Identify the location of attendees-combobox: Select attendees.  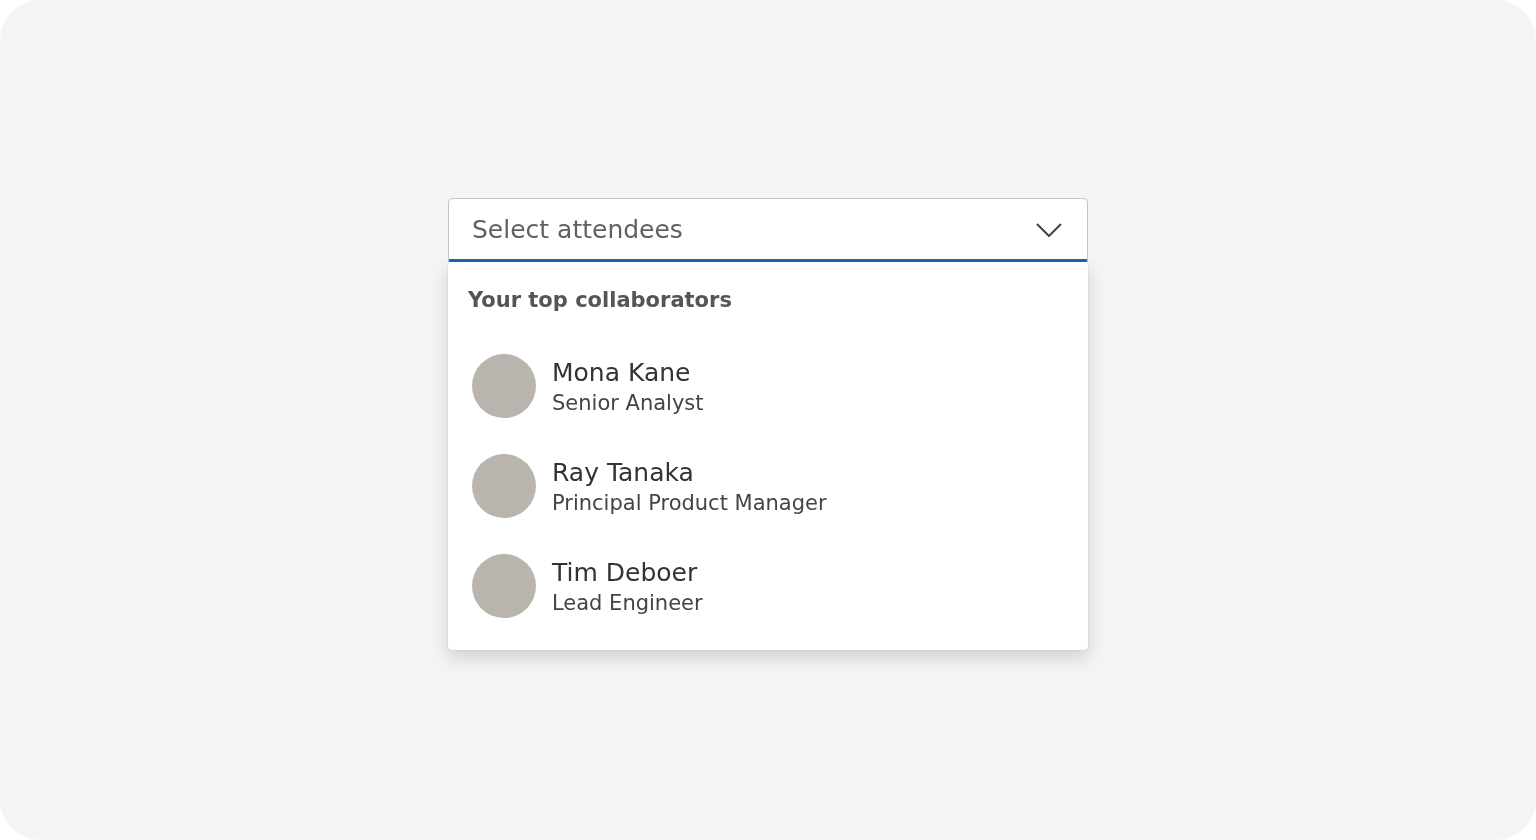
(768, 230).